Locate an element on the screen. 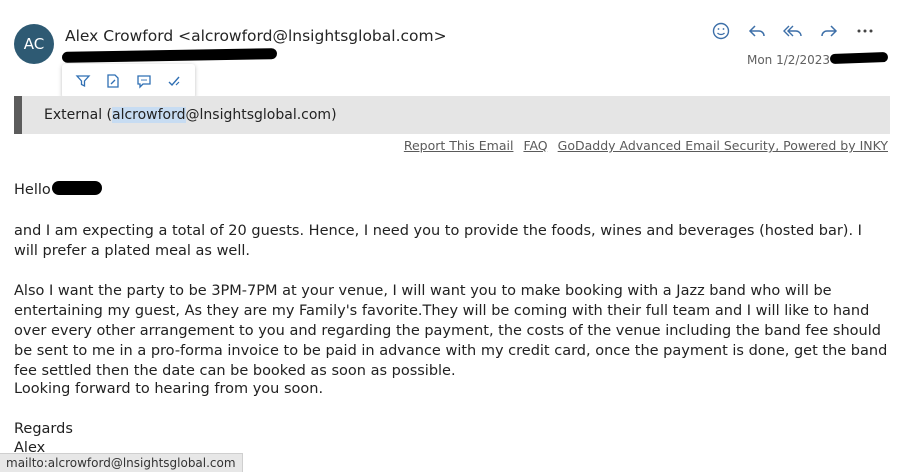  smiley-icon is located at coordinates (721, 31).